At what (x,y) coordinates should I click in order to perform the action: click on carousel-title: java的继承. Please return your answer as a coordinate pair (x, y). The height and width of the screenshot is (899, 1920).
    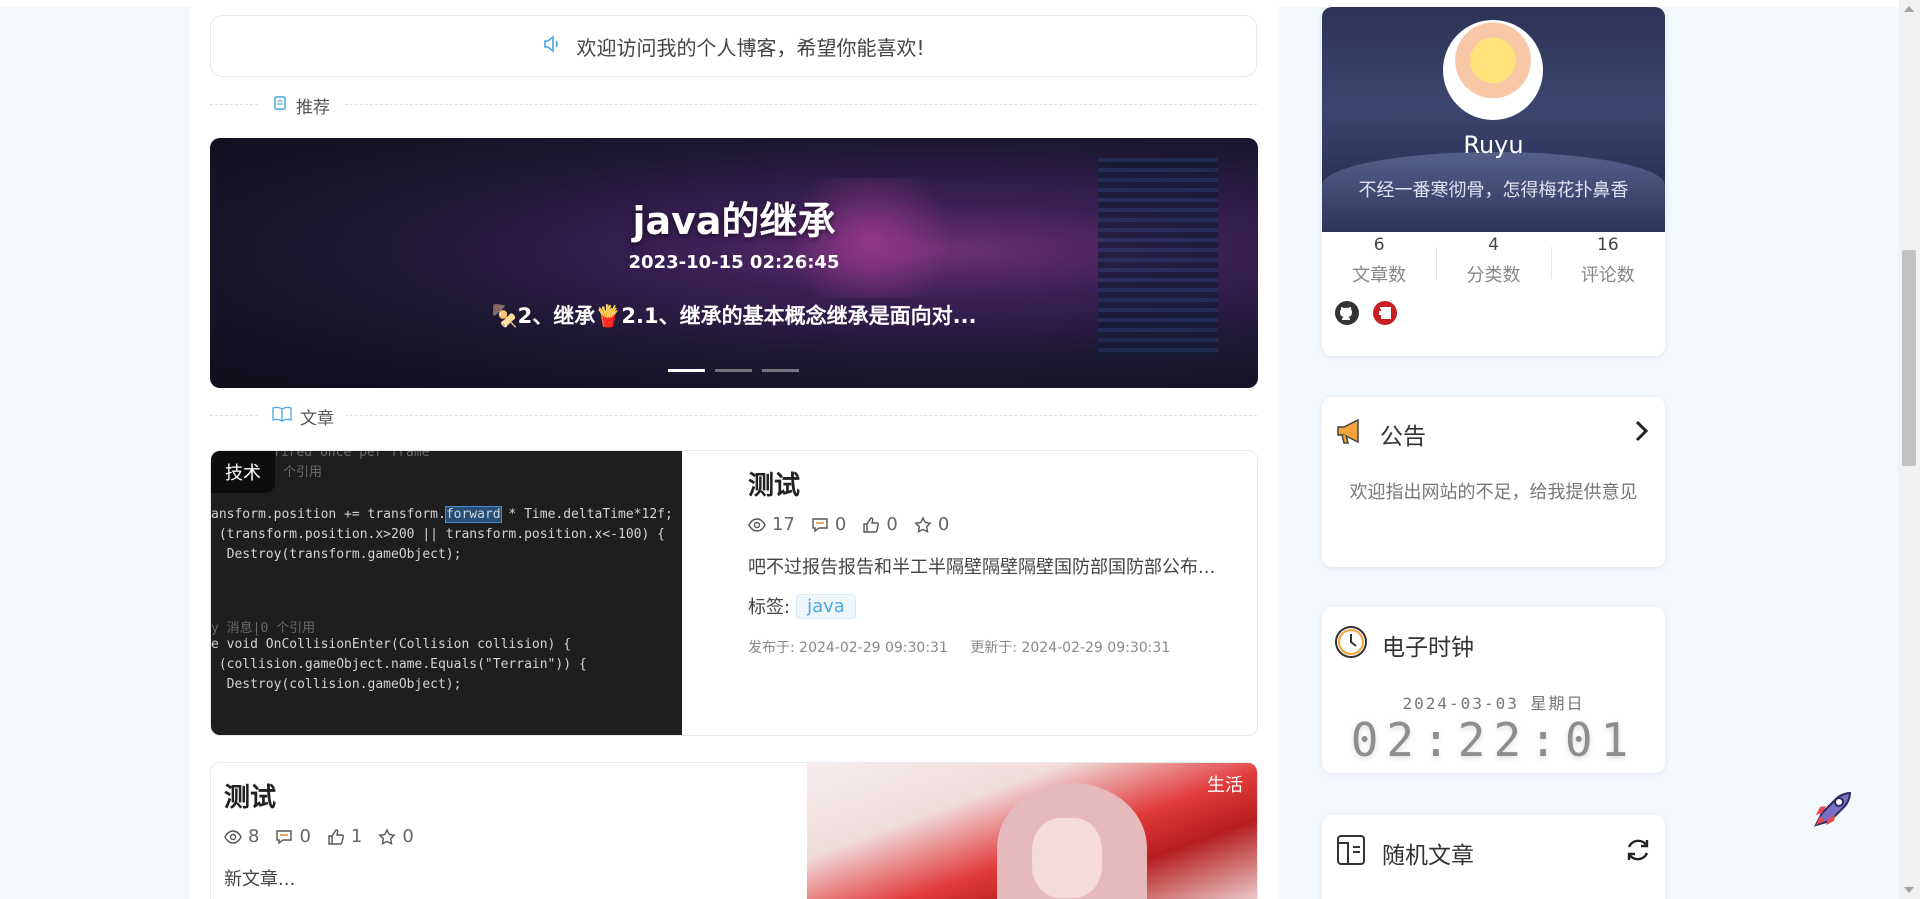
    Looking at the image, I should click on (734, 217).